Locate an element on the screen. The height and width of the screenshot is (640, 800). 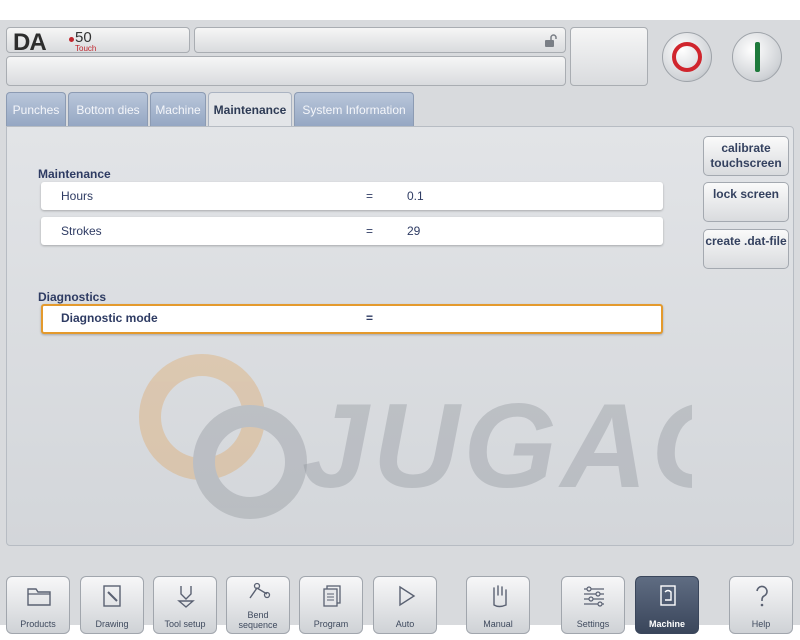
diagnostics-section-title: Diagnostics is located at coordinates (72, 297).